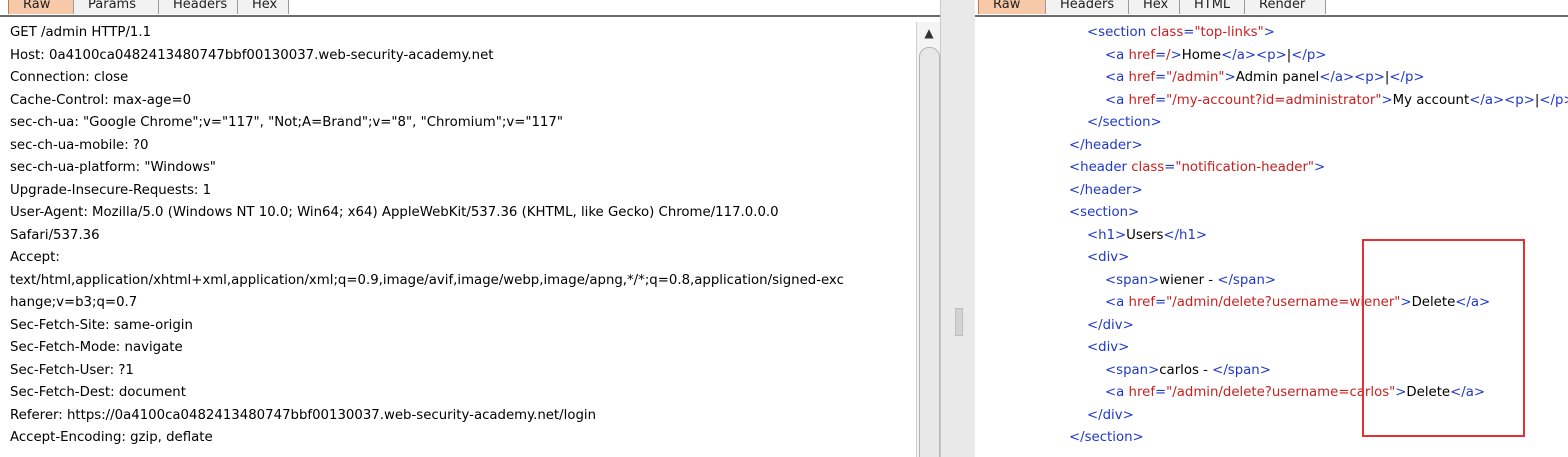  What do you see at coordinates (1285, 7) in the screenshot?
I see `response-tab-render: Render` at bounding box center [1285, 7].